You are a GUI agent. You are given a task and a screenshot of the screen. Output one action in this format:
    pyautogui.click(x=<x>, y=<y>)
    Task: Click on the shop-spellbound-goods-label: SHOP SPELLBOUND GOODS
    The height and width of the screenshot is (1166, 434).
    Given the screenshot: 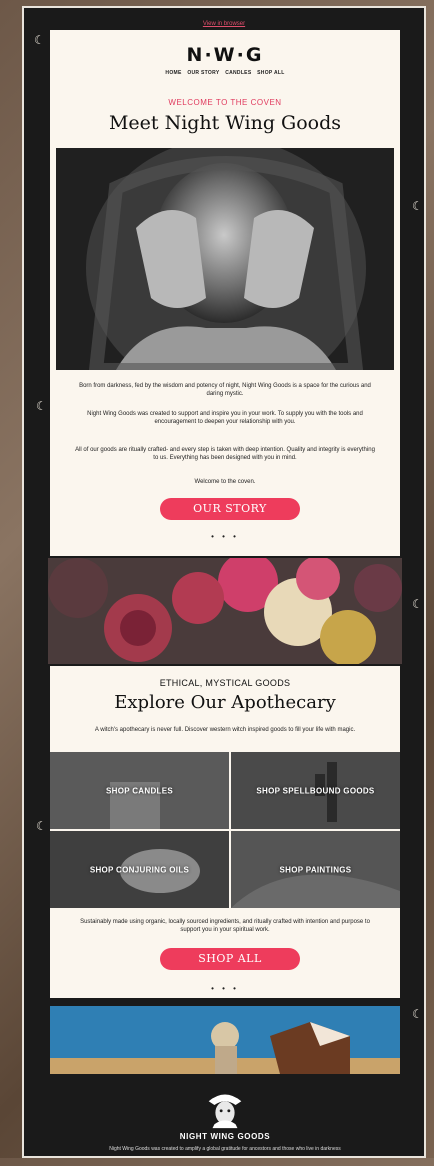 What is the action you would take?
    pyautogui.click(x=315, y=790)
    